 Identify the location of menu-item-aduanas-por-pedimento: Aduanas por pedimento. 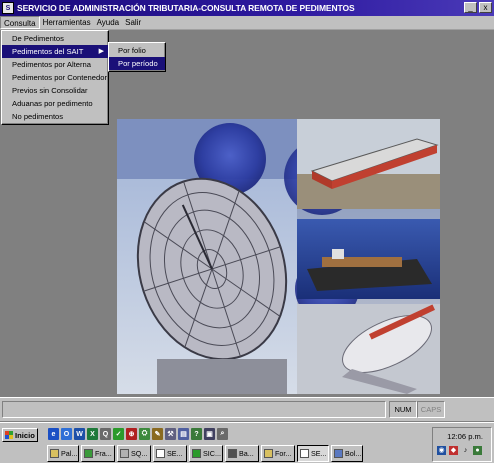
(55, 103).